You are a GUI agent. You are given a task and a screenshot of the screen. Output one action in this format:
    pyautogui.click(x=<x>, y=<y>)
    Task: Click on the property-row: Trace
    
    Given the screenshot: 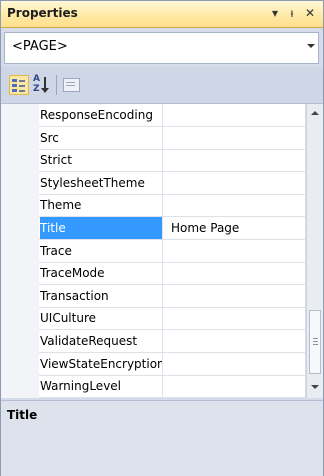 What is the action you would take?
    pyautogui.click(x=153, y=251)
    